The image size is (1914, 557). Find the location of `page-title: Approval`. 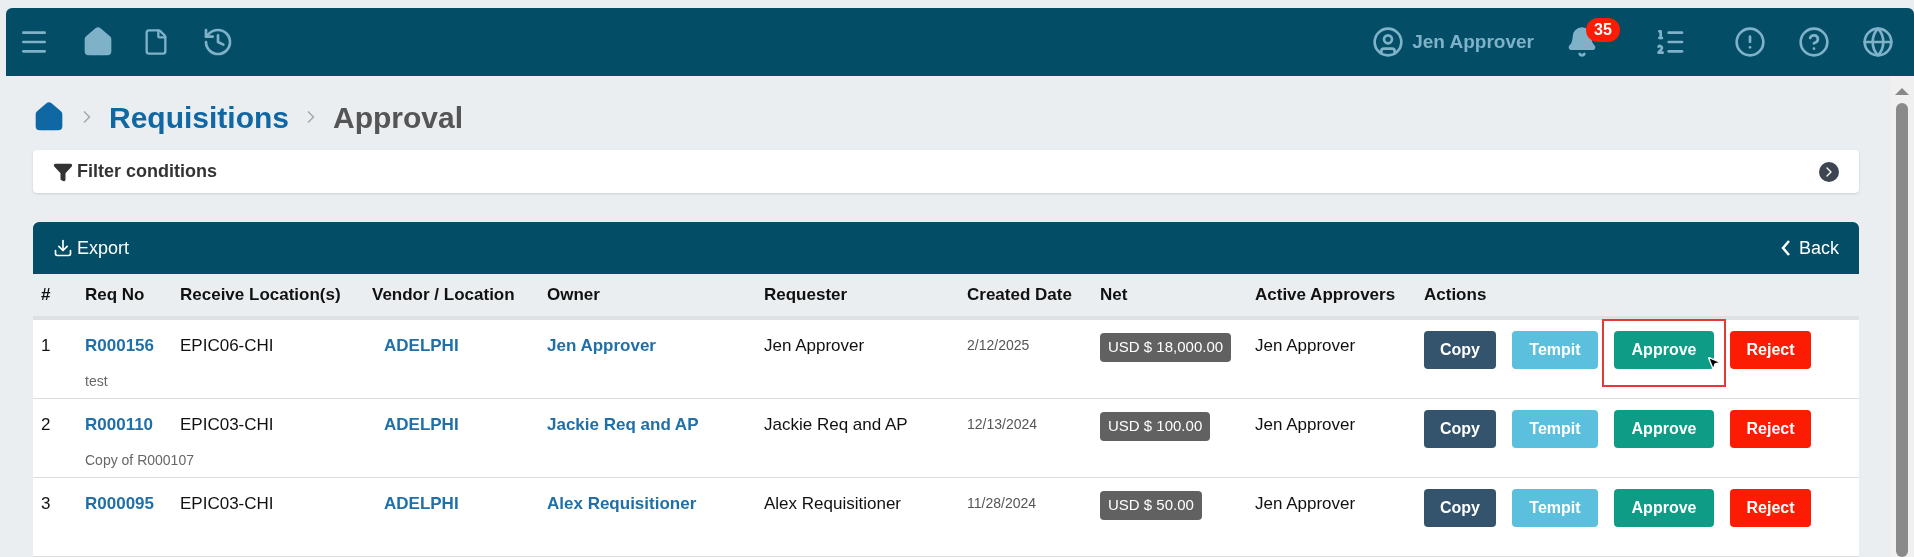

page-title: Approval is located at coordinates (398, 117).